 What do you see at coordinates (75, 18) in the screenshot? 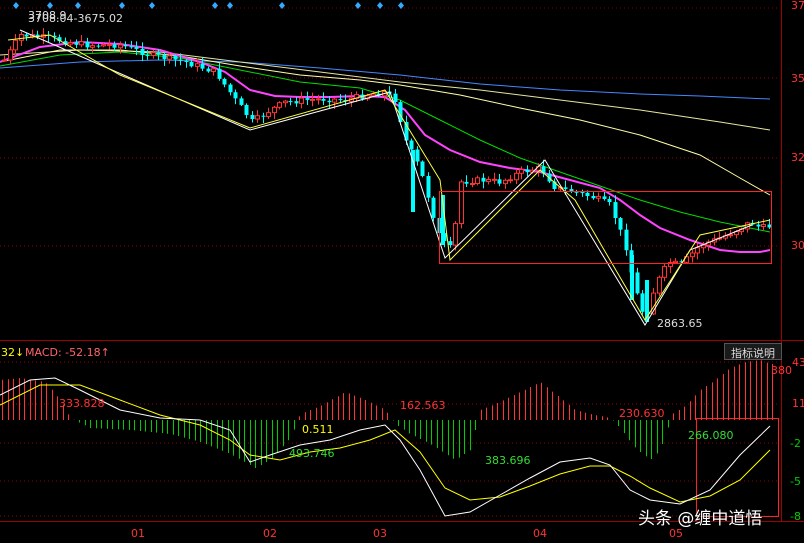
I see `annotation-top-range: 3708.04-3675.02` at bounding box center [75, 18].